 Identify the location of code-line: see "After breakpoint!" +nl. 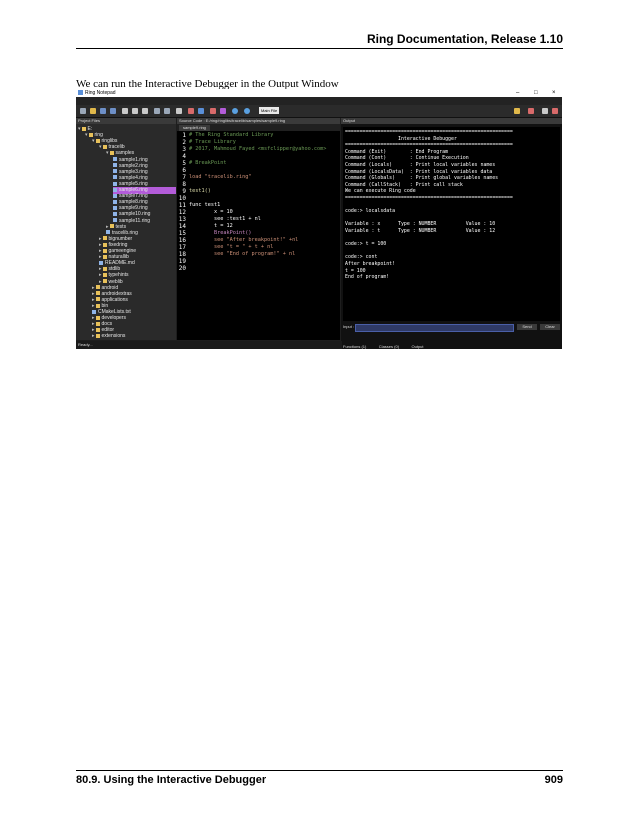
(244, 240).